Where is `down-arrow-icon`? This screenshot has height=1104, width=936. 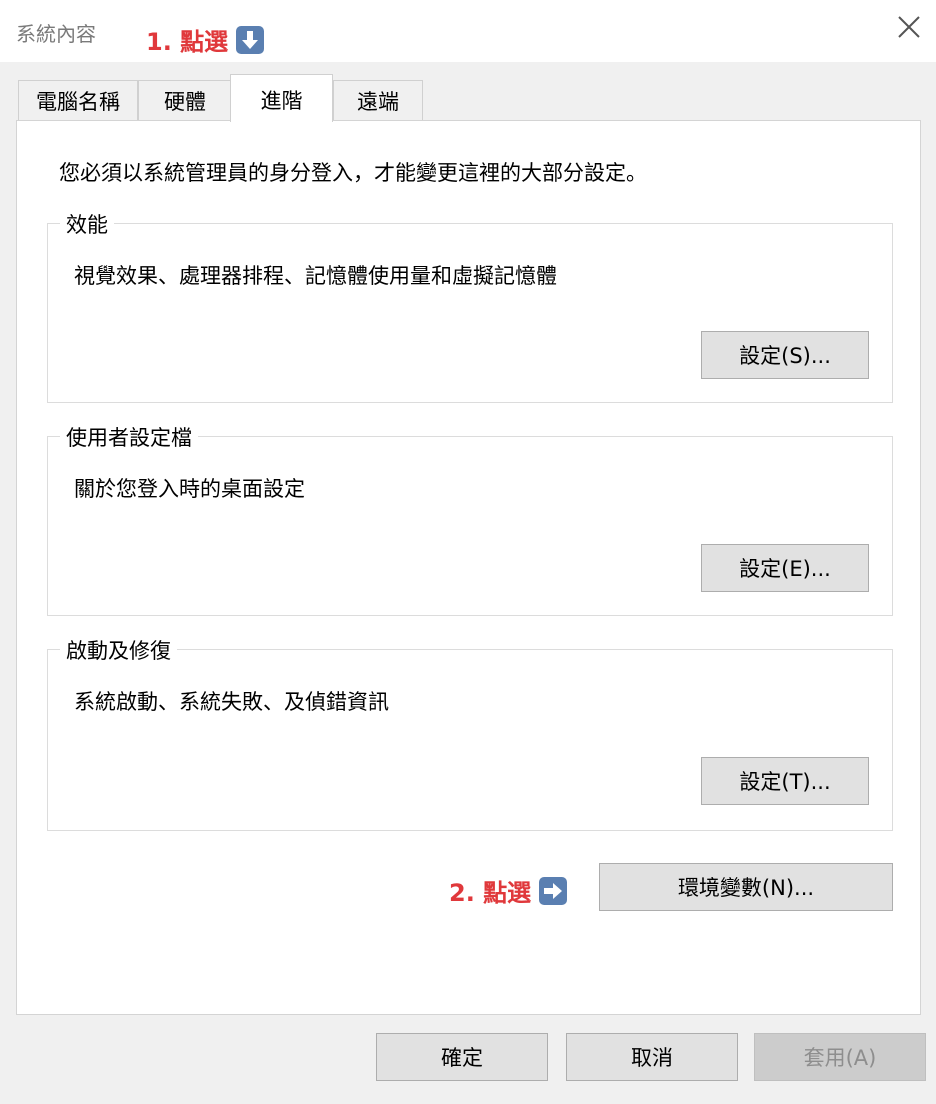
down-arrow-icon is located at coordinates (250, 39).